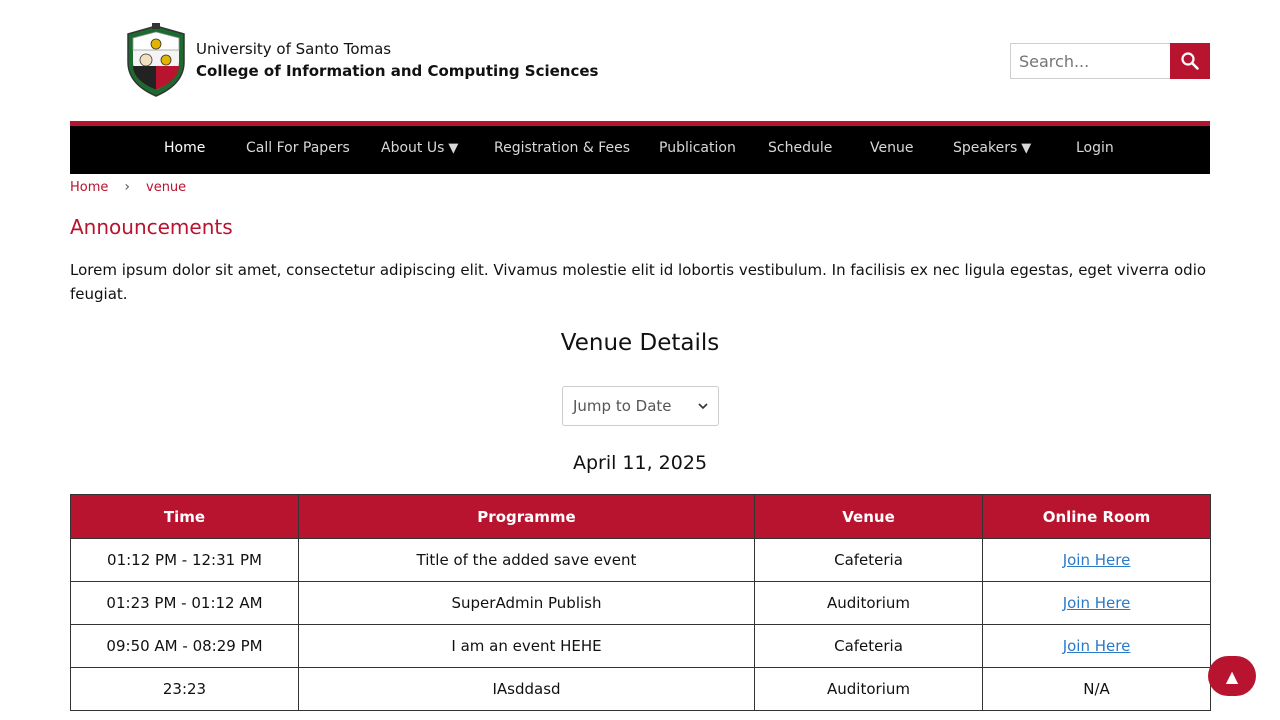  What do you see at coordinates (526, 516) in the screenshot?
I see `column-header-programme: Programme` at bounding box center [526, 516].